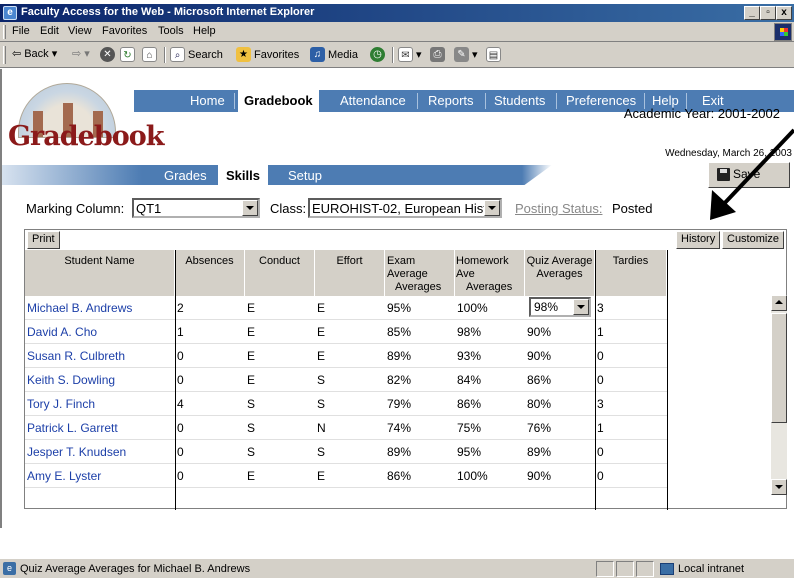  What do you see at coordinates (196, 208) in the screenshot?
I see `marking-column-select: QT1` at bounding box center [196, 208].